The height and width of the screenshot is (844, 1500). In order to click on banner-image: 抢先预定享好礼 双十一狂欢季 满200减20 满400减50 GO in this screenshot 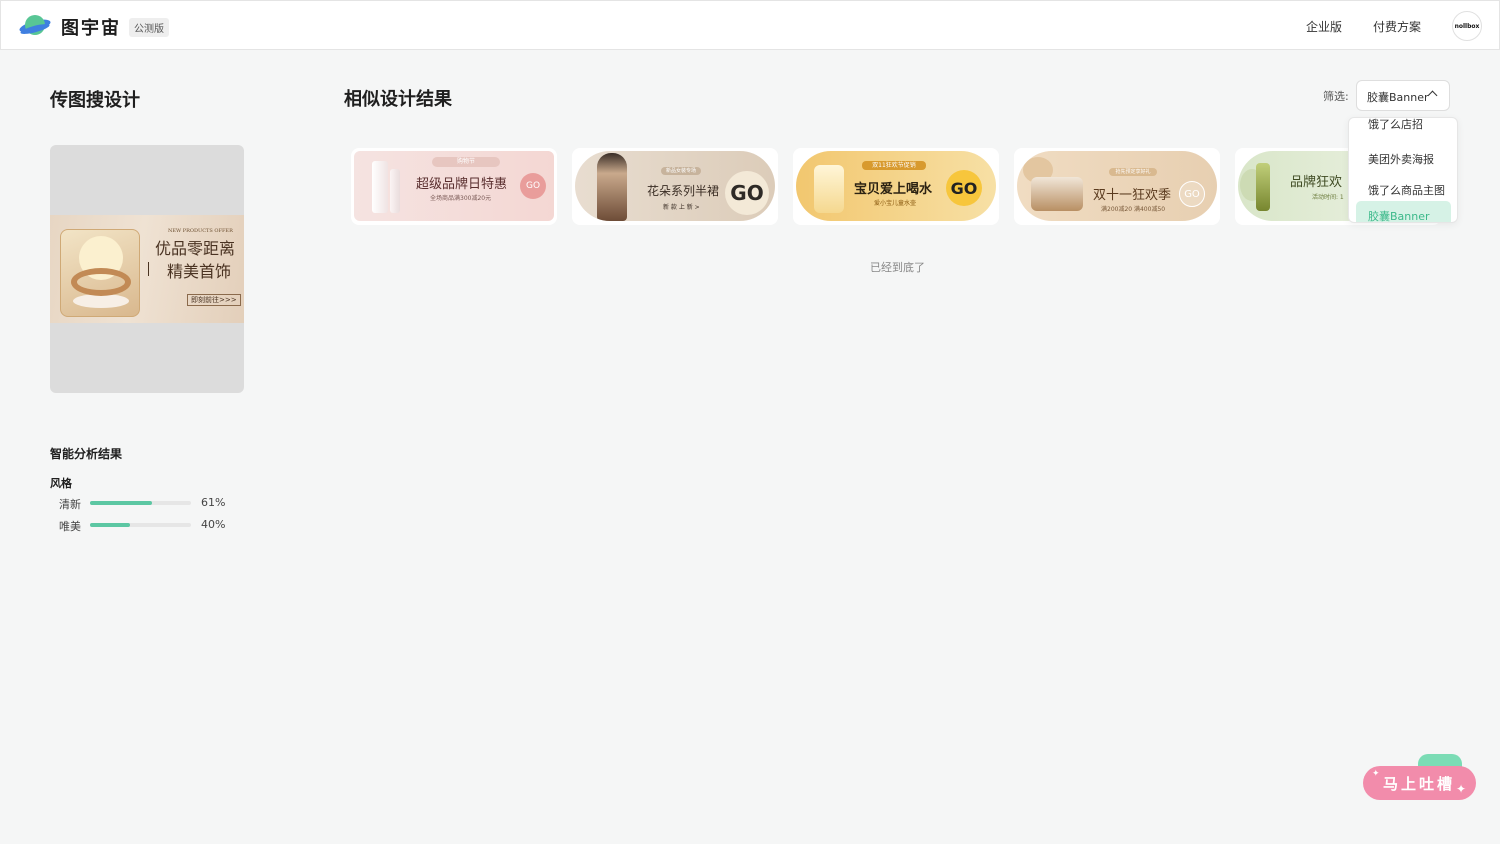, I will do `click(1117, 186)`.